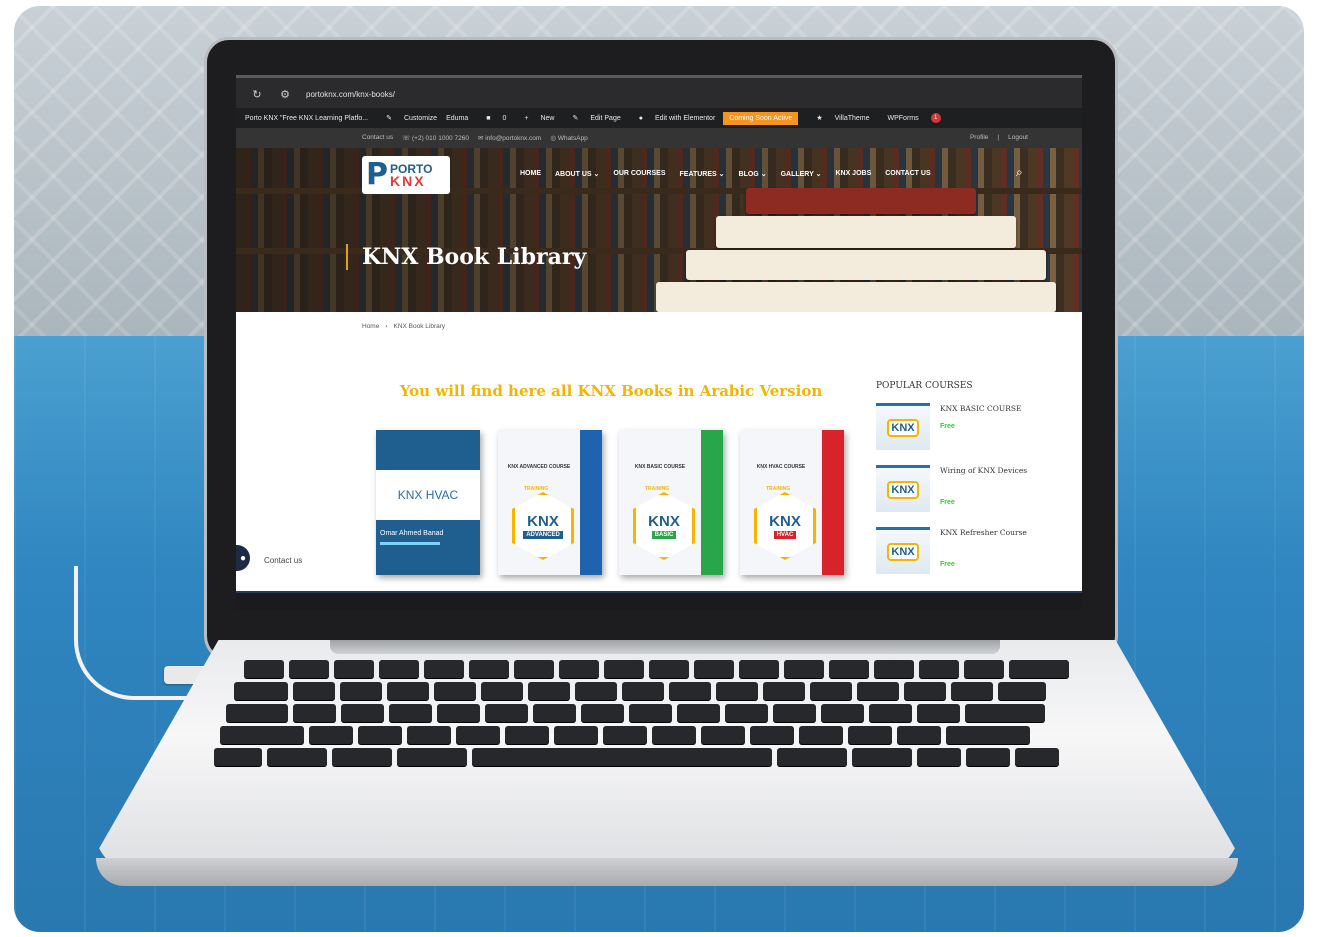  What do you see at coordinates (702, 174) in the screenshot?
I see `nav-features: FEATURES` at bounding box center [702, 174].